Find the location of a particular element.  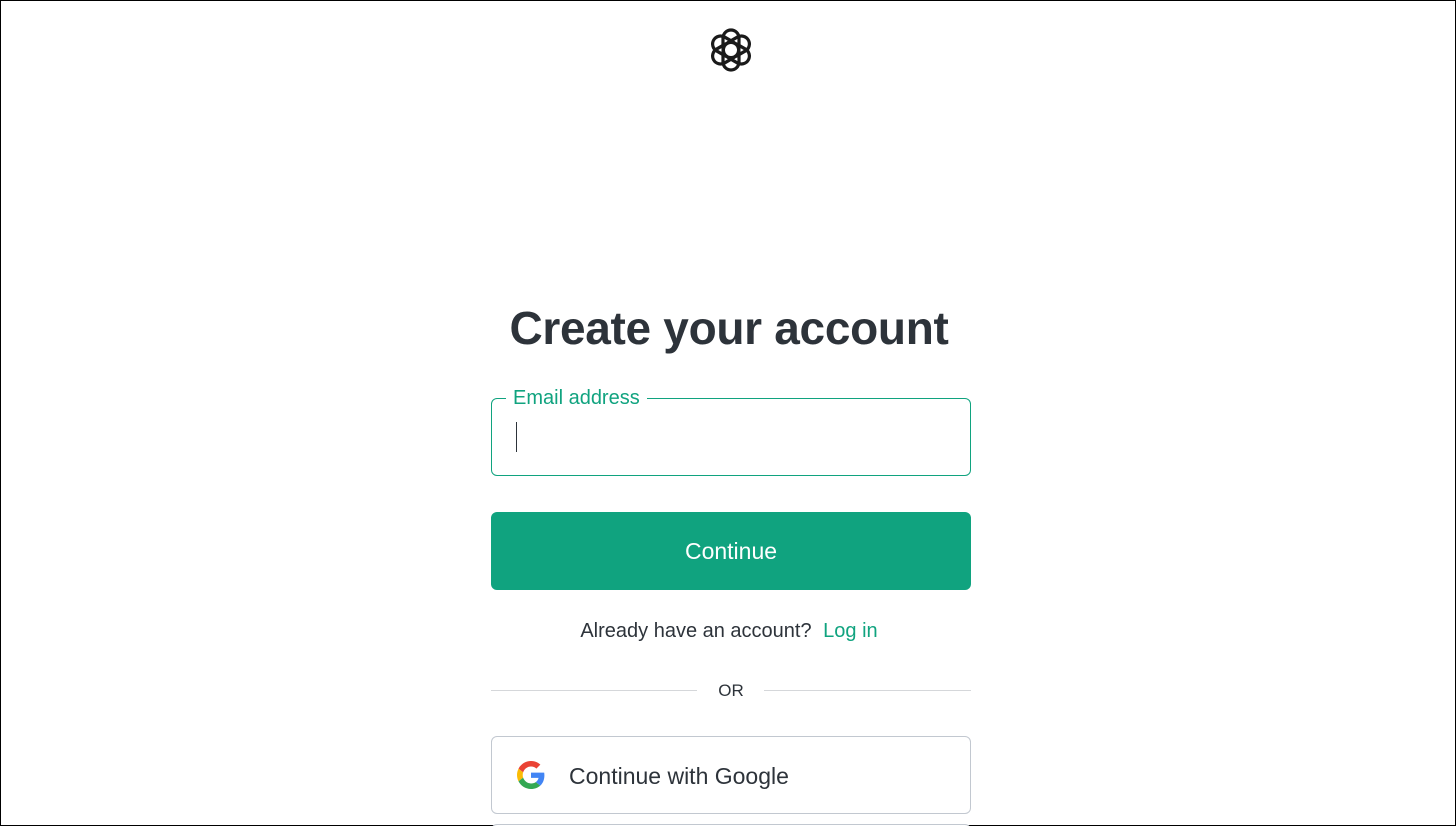

login-prompt: Already have an account? Log in is located at coordinates (728, 631).